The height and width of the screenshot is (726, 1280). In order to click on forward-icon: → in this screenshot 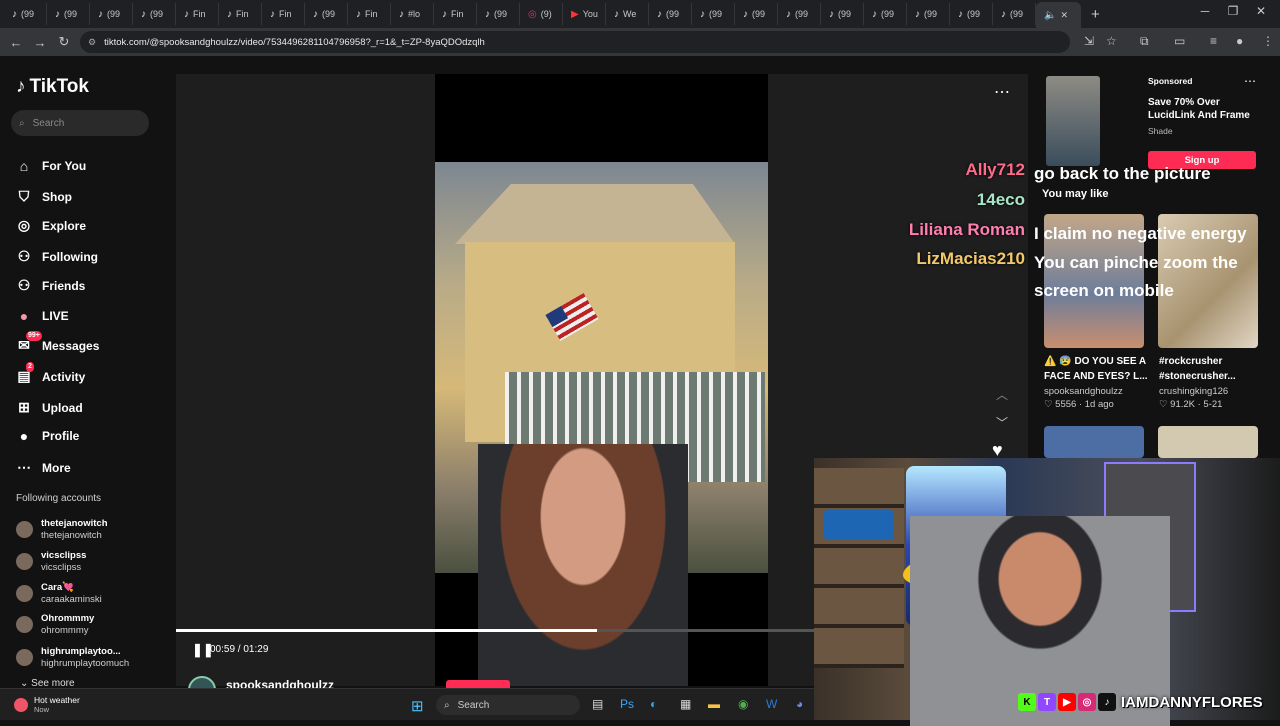, I will do `click(40, 42)`.